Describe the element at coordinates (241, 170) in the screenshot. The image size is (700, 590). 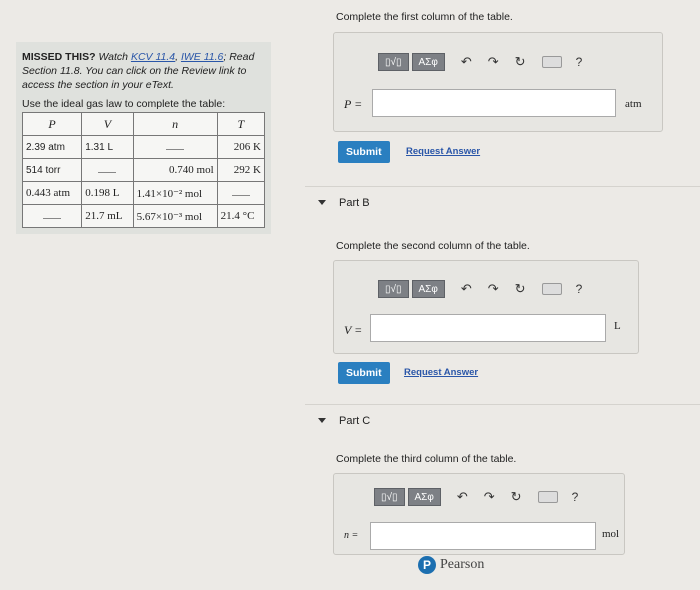
I see `table-cell: 292 K` at that location.